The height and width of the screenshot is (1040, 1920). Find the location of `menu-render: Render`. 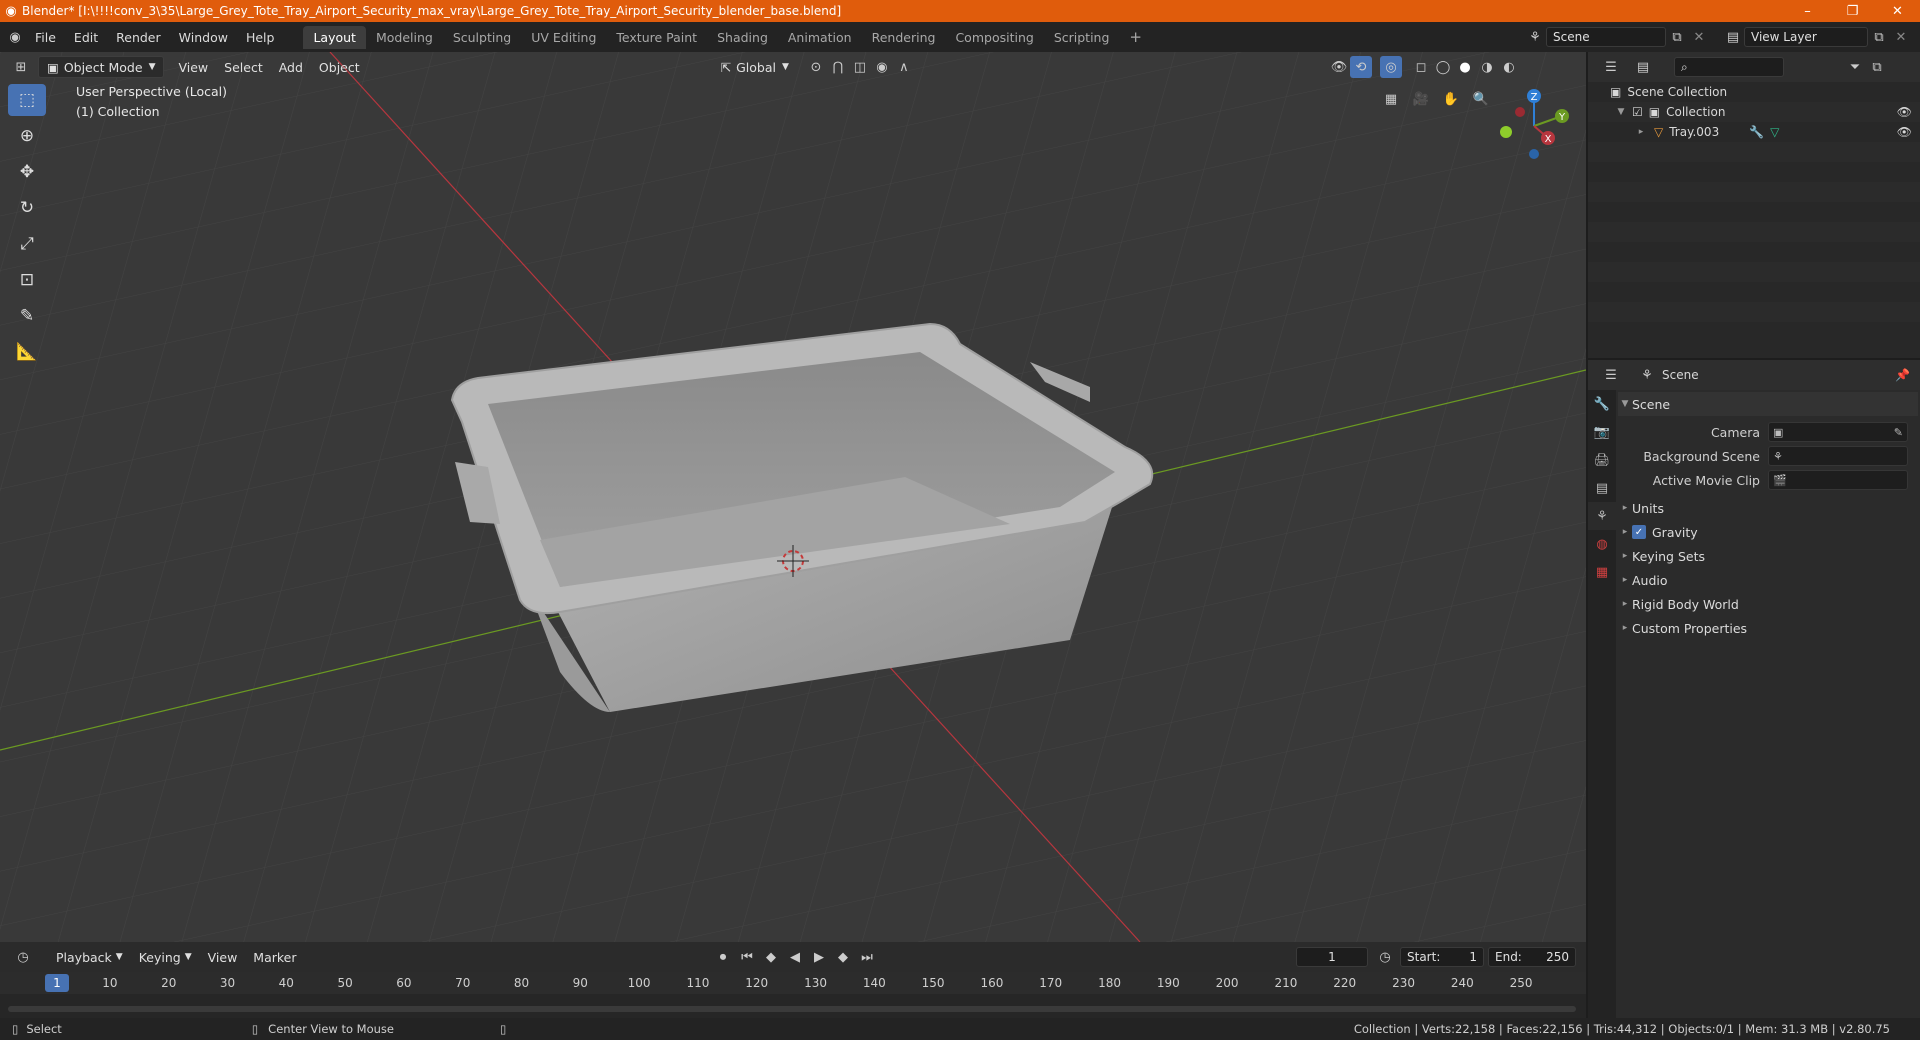

menu-render: Render is located at coordinates (138, 37).